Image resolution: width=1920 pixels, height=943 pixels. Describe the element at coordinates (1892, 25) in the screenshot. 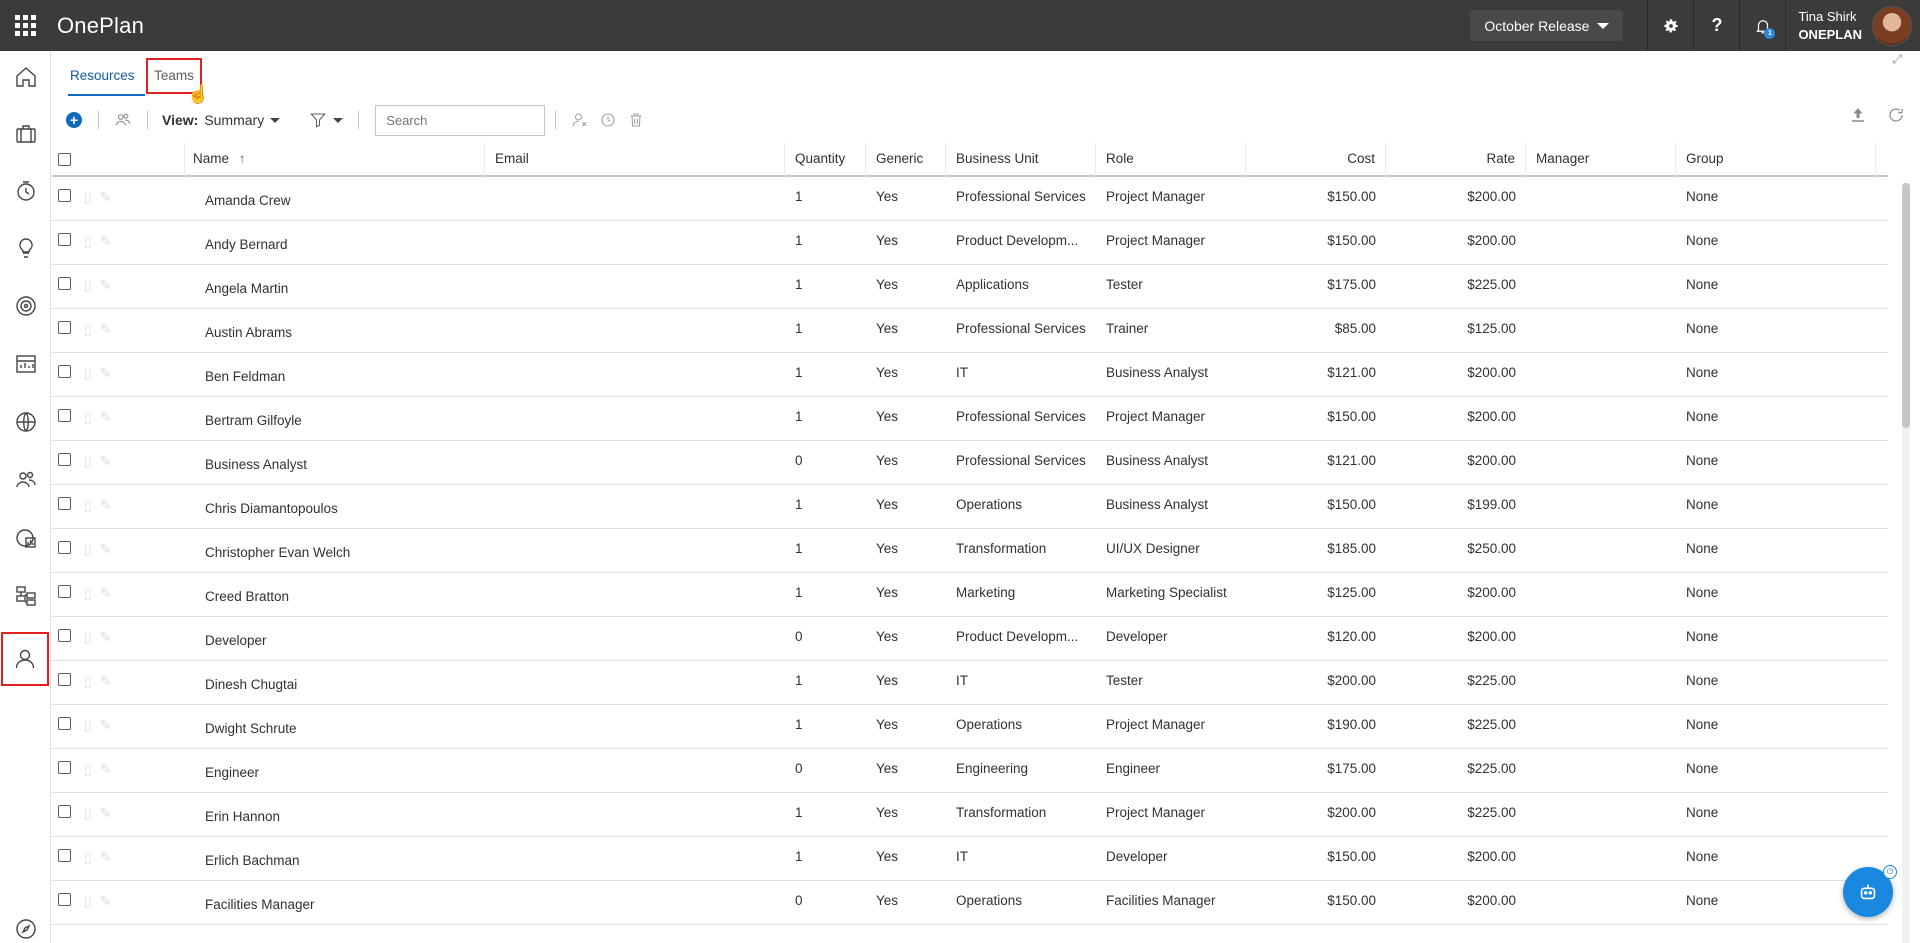

I see `avatar` at that location.